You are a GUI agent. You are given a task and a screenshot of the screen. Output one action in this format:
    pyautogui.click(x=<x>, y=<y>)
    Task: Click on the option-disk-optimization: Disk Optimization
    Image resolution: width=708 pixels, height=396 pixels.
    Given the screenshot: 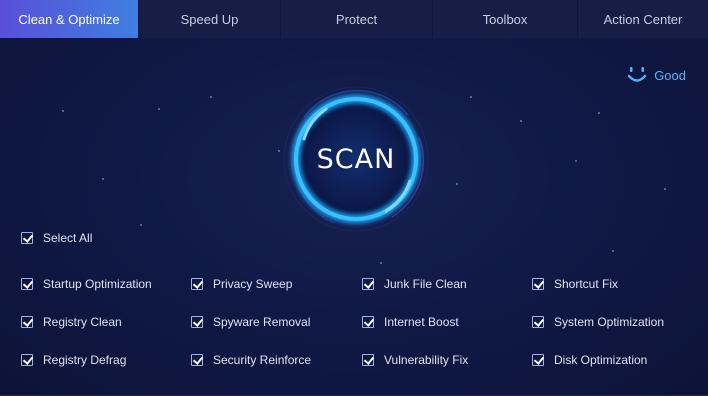 What is the action you would take?
    pyautogui.click(x=589, y=360)
    